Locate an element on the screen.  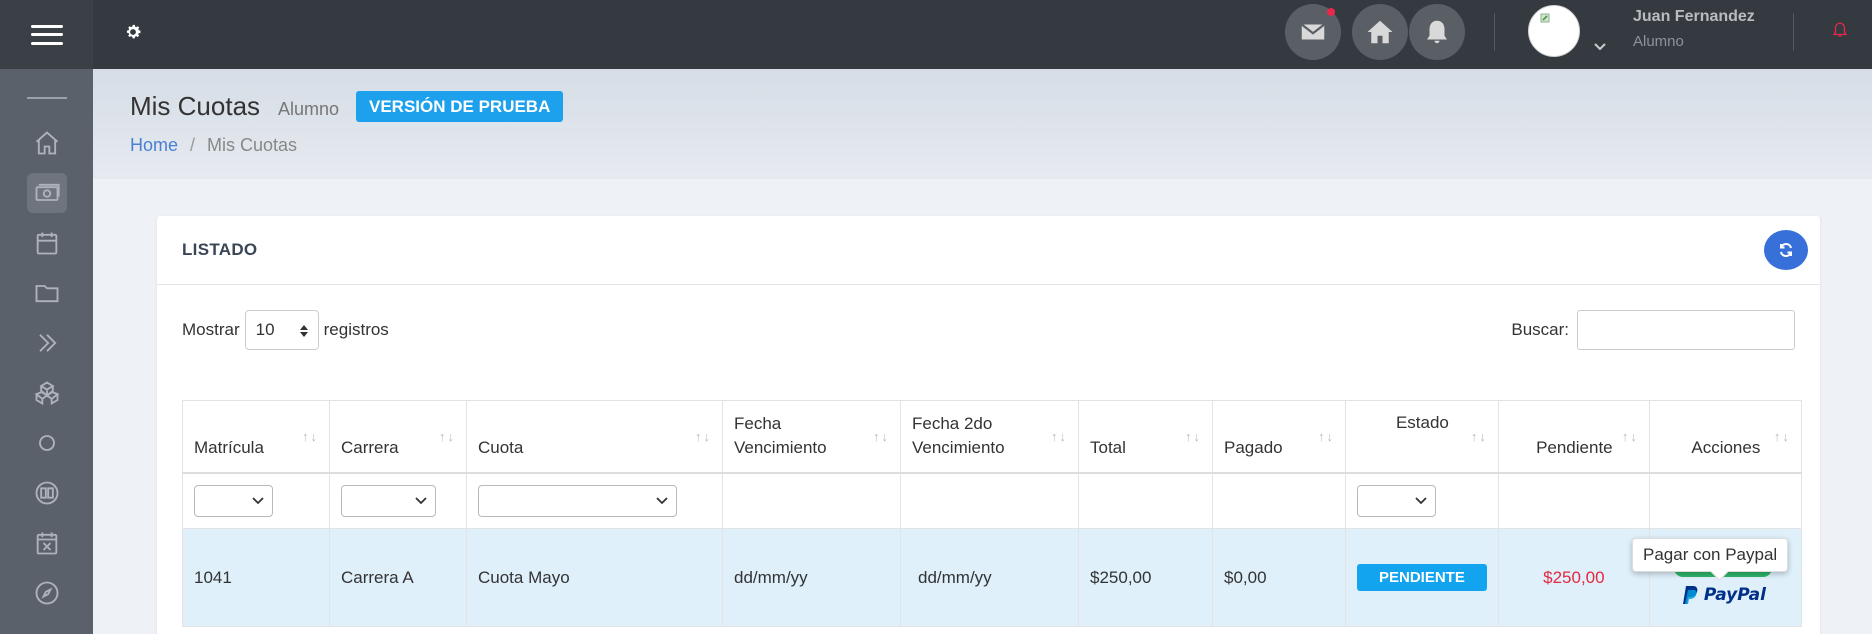
user-name: Juan Fernandez is located at coordinates (1694, 17).